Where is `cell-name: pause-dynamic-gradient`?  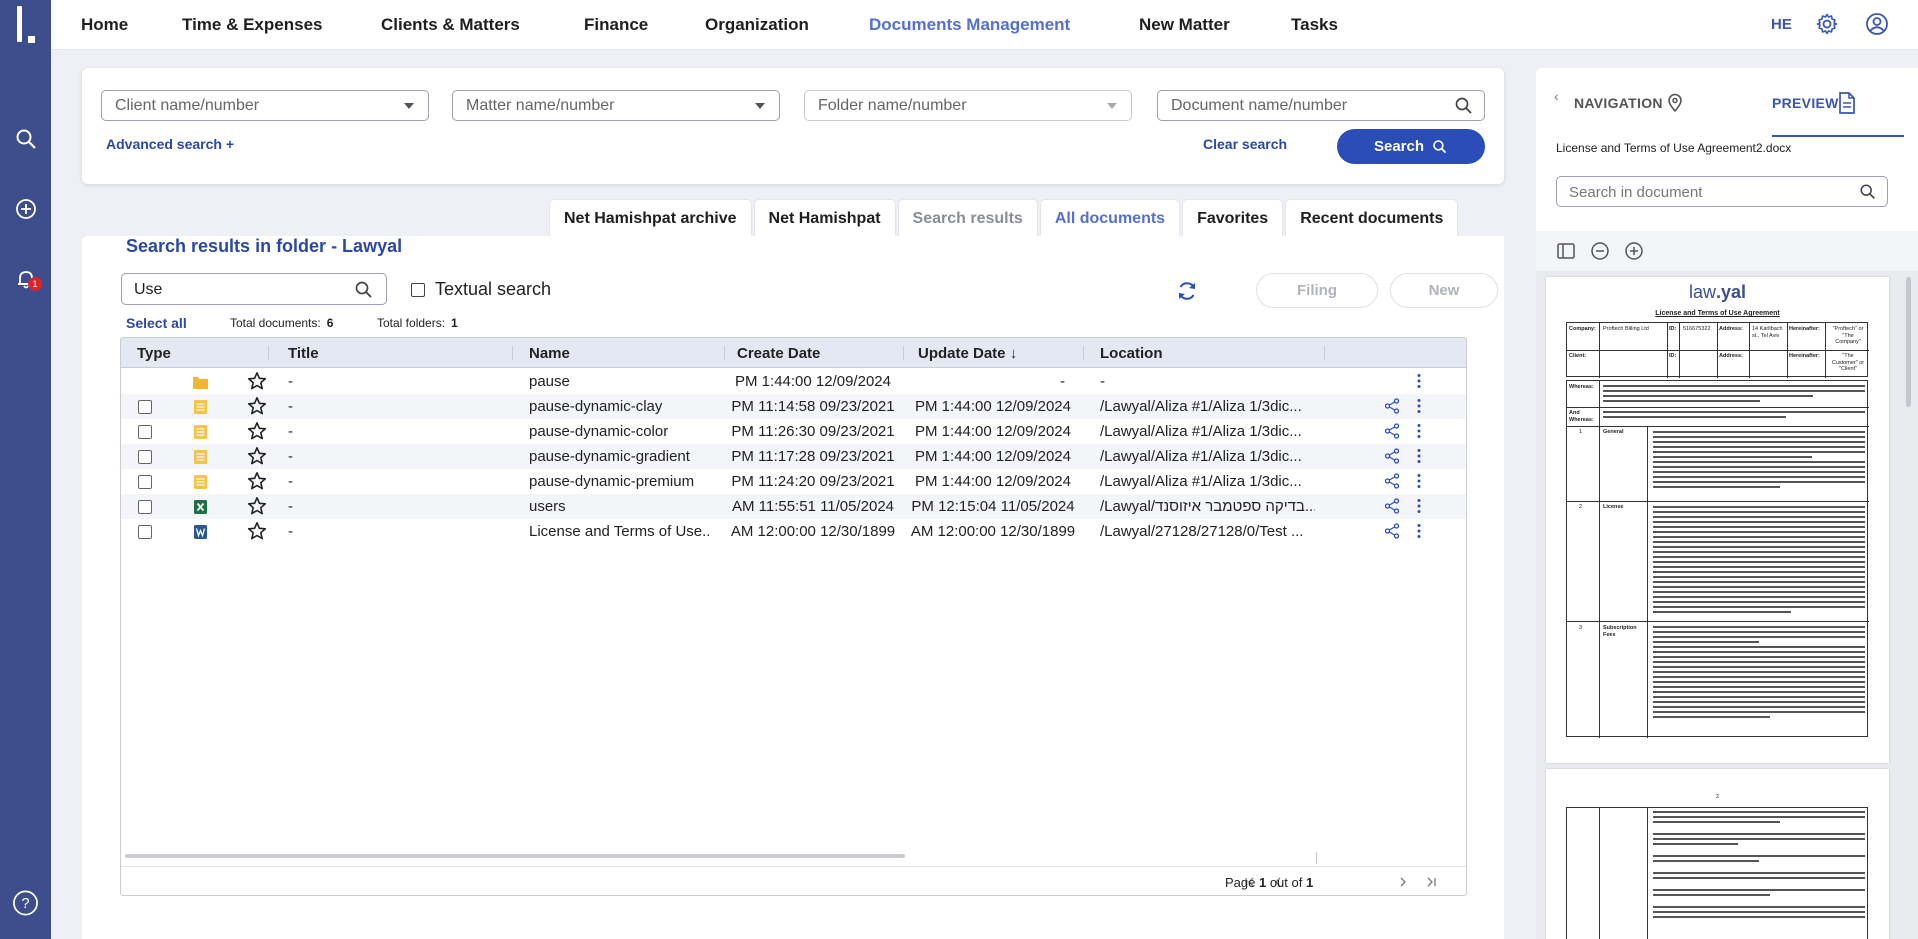
cell-name: pause-dynamic-gradient is located at coordinates (619, 456).